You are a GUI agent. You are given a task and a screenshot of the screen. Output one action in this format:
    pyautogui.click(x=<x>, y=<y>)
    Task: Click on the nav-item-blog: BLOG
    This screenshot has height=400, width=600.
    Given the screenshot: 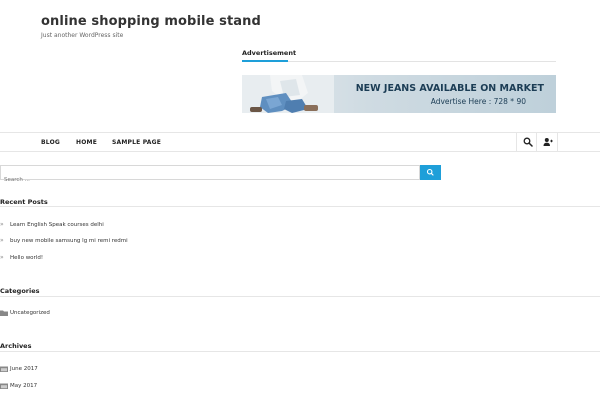 What is the action you would take?
    pyautogui.click(x=50, y=142)
    